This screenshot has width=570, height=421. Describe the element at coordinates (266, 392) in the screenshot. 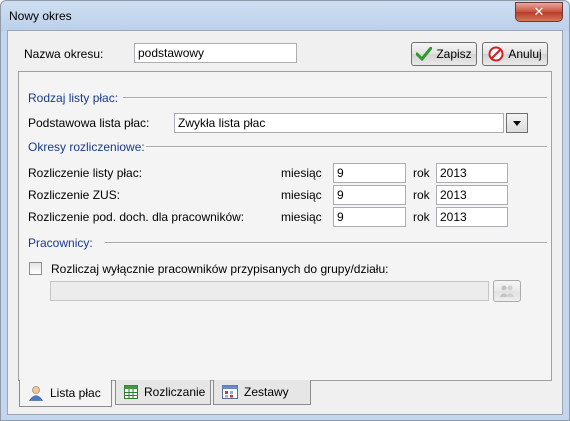

I see `tab-label: Zestawy` at that location.